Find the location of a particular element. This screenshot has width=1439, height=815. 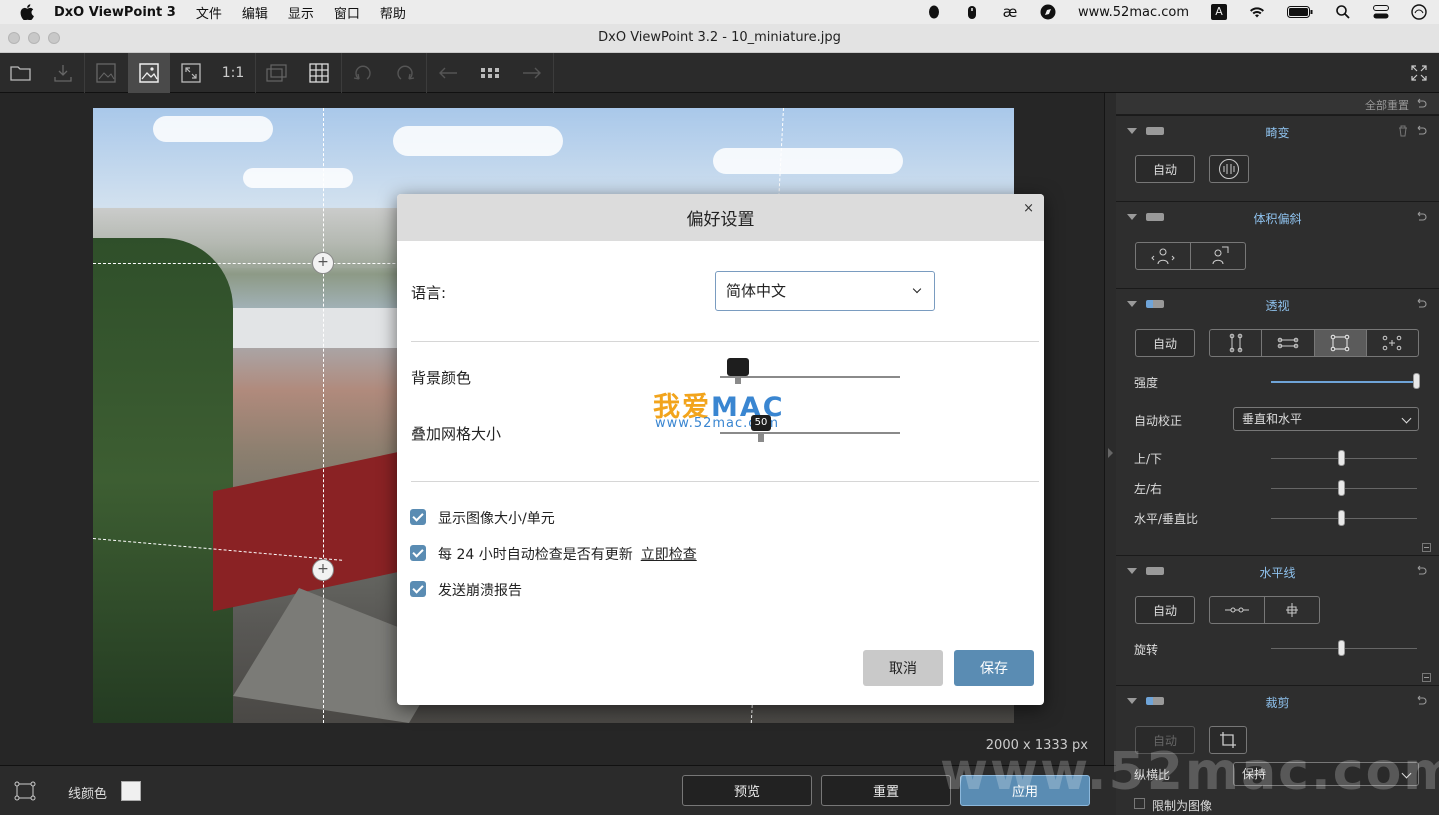

distortion-auto-button: 自动 is located at coordinates (1165, 169).